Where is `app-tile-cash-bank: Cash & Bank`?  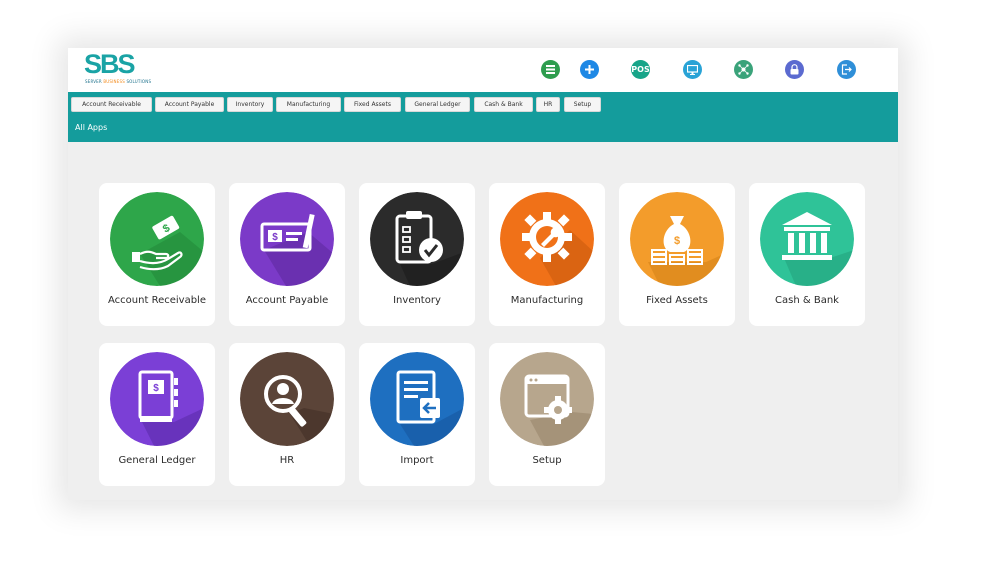
app-tile-cash-bank: Cash & Bank is located at coordinates (807, 254).